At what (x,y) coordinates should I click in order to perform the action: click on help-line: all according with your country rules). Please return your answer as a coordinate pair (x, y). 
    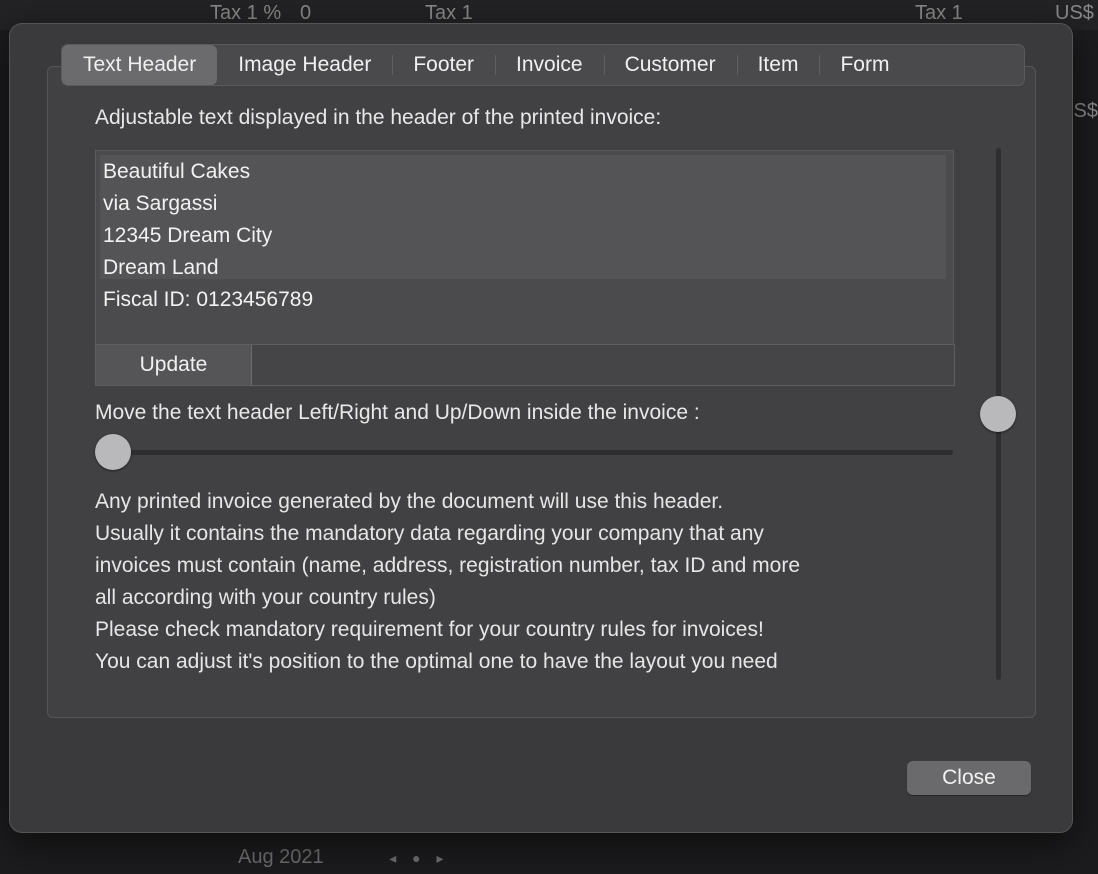
    Looking at the image, I should click on (265, 597).